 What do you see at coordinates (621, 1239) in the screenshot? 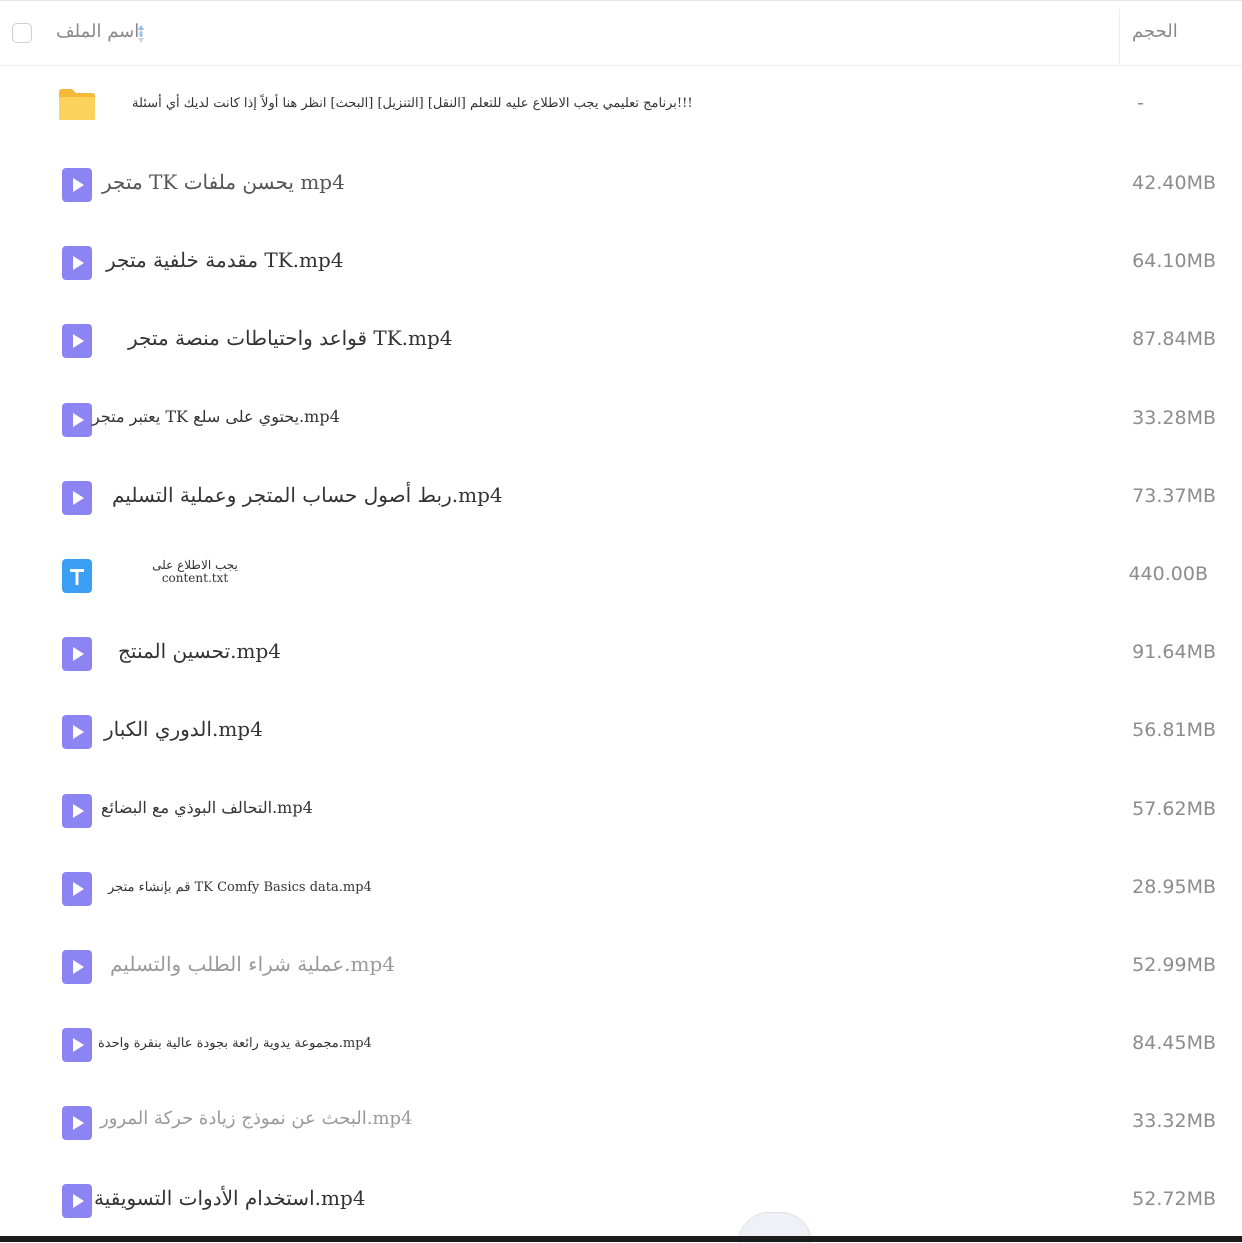
I see `bottom-edge-bar` at bounding box center [621, 1239].